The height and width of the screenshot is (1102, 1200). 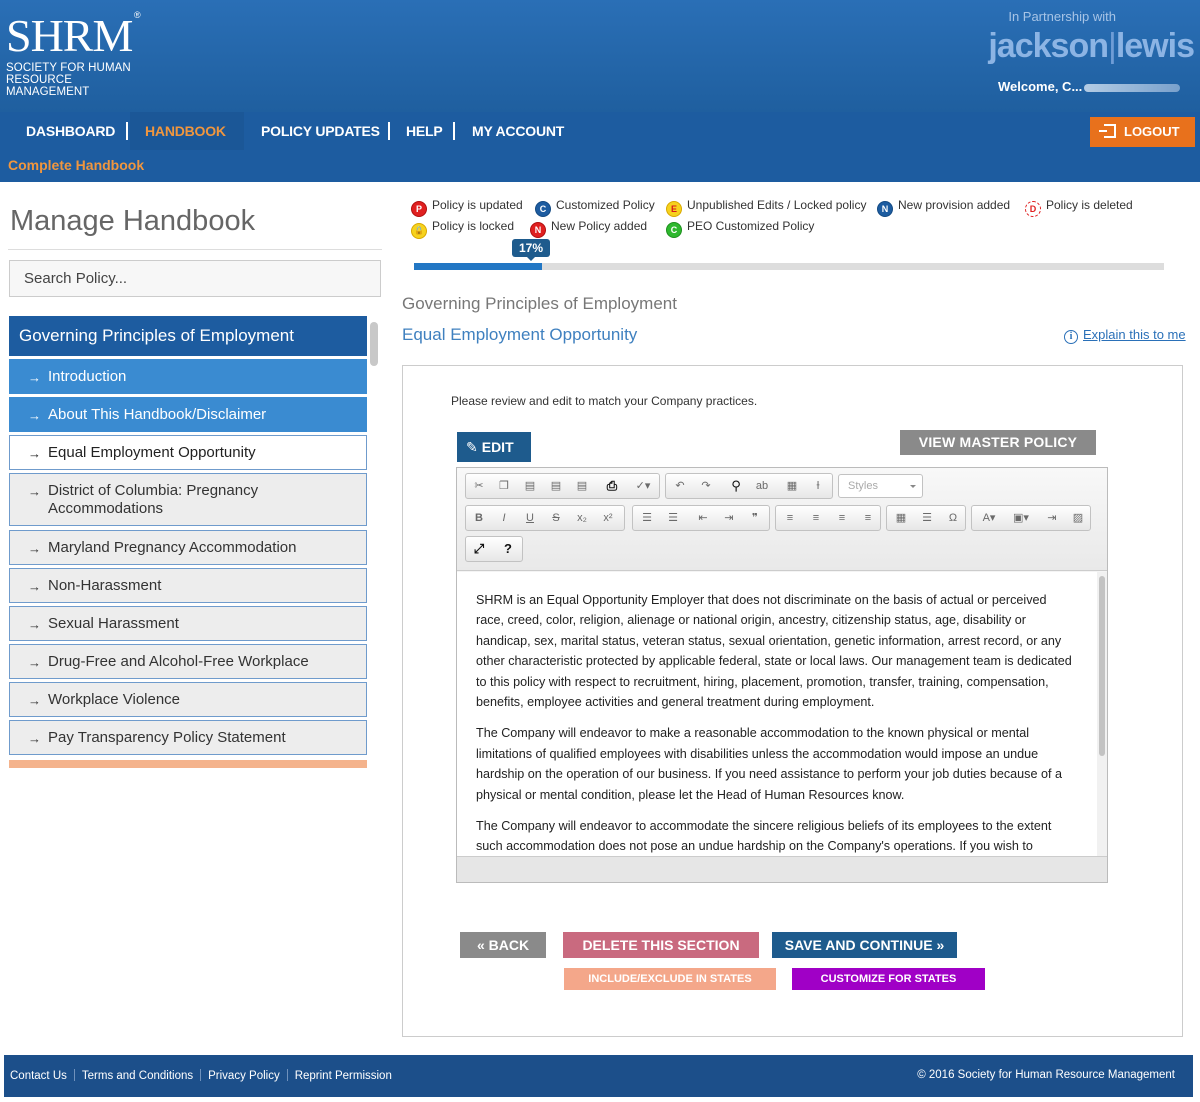 I want to click on policy-item-drug-free: → Drug-Free and Alcohol-Free Workplace, so click(x=188, y=661).